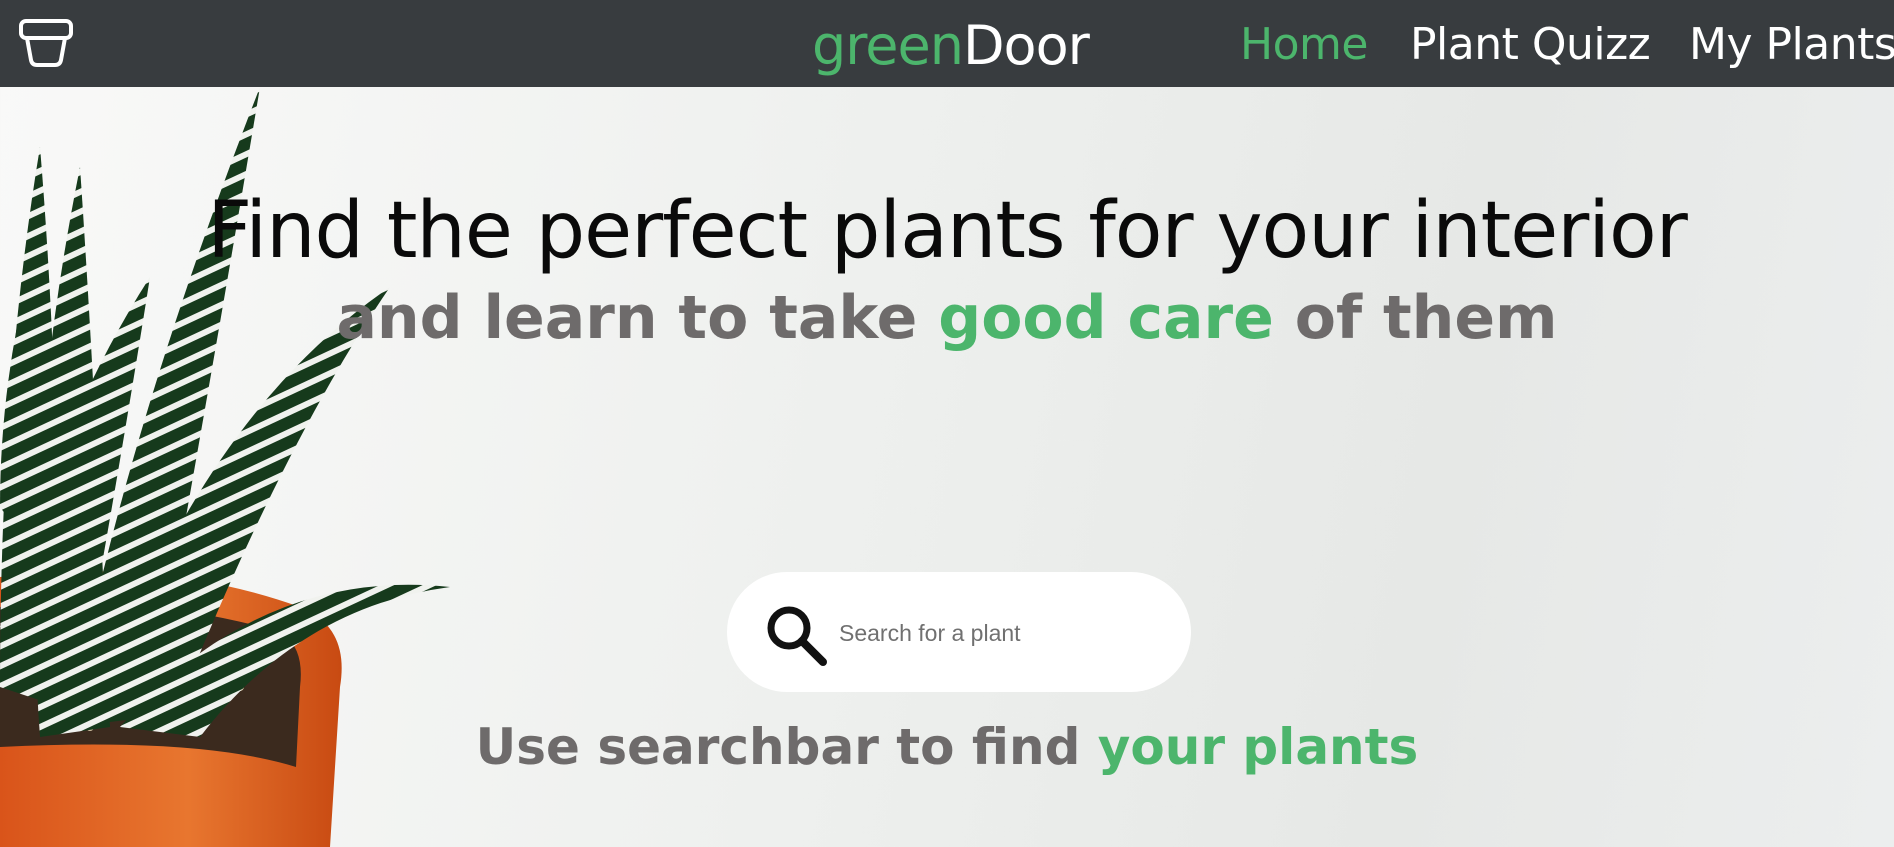  Describe the element at coordinates (888, 45) in the screenshot. I see `brand-green-part: green` at that location.